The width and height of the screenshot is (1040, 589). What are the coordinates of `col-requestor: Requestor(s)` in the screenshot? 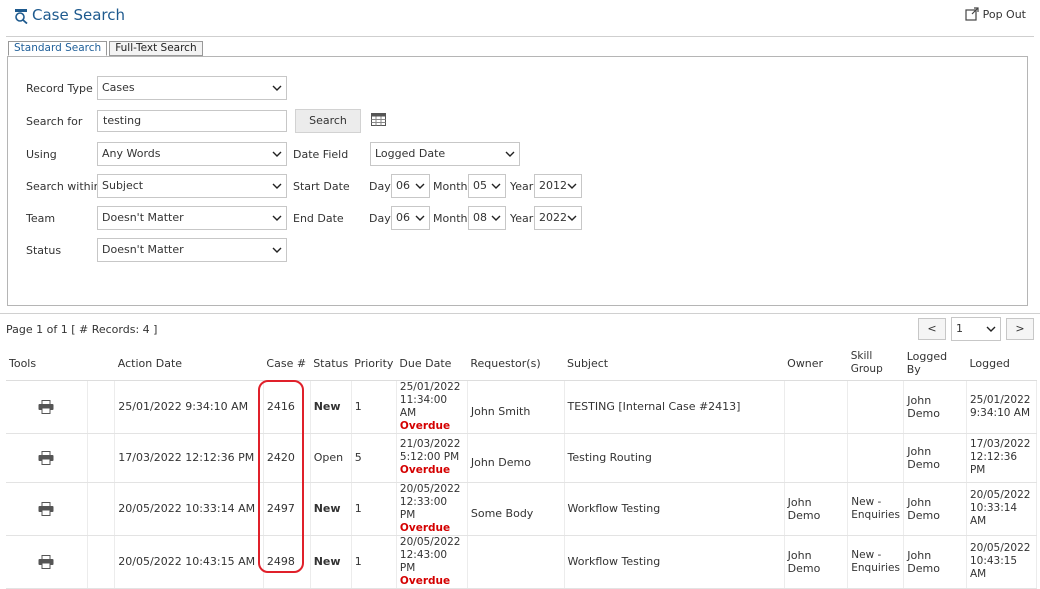 It's located at (515, 364).